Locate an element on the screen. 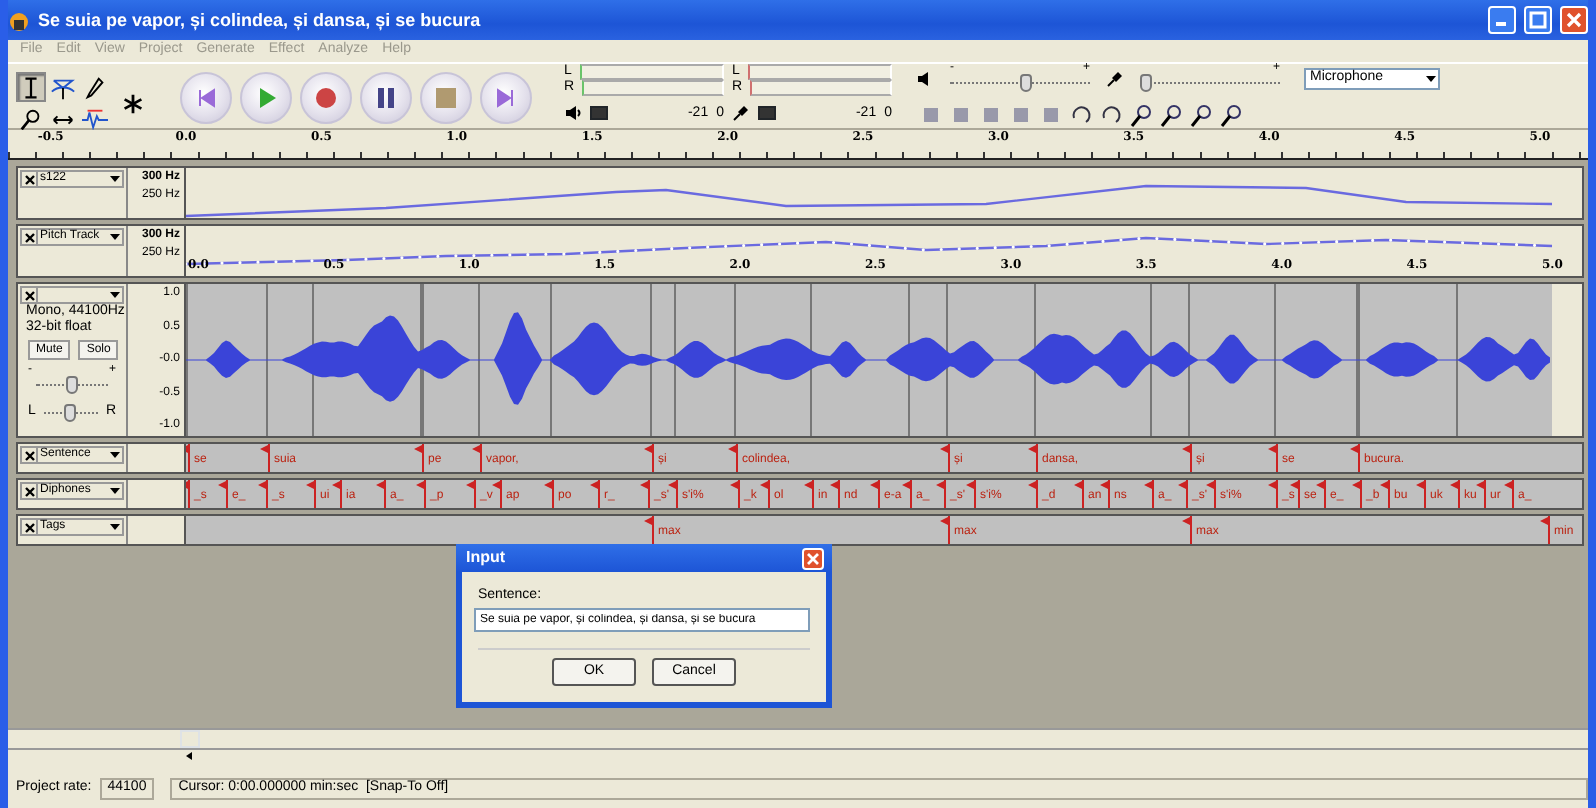 Image resolution: width=1596 pixels, height=808 pixels. maximize-button is located at coordinates (1538, 20).